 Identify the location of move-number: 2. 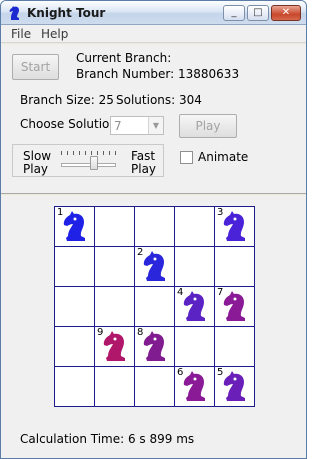
(140, 252).